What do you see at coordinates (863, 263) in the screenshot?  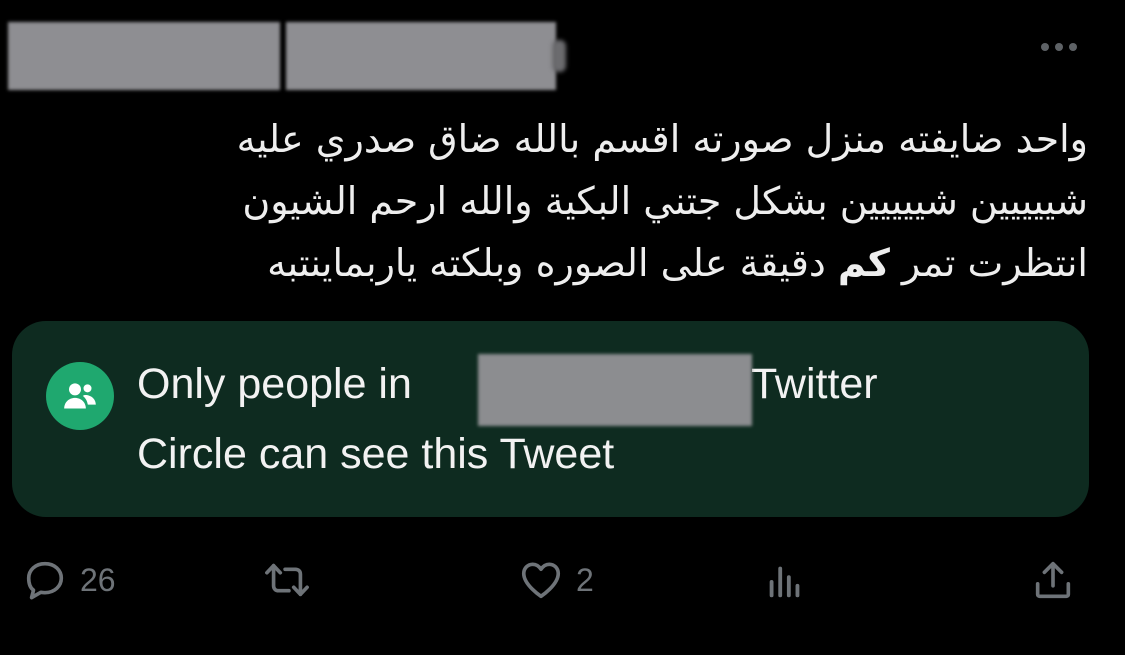 I see `tweet-text-bold-word: كم` at bounding box center [863, 263].